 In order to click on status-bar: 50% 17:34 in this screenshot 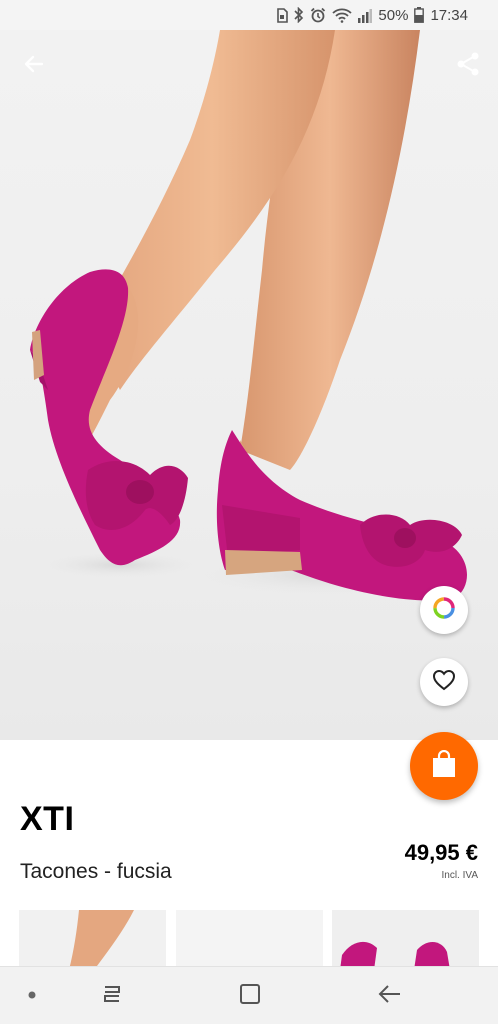, I will do `click(249, 15)`.